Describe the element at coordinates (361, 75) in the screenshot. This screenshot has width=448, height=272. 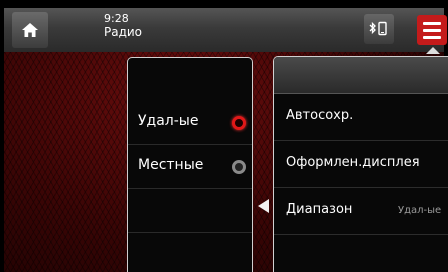
I see `settings-menu-header` at that location.